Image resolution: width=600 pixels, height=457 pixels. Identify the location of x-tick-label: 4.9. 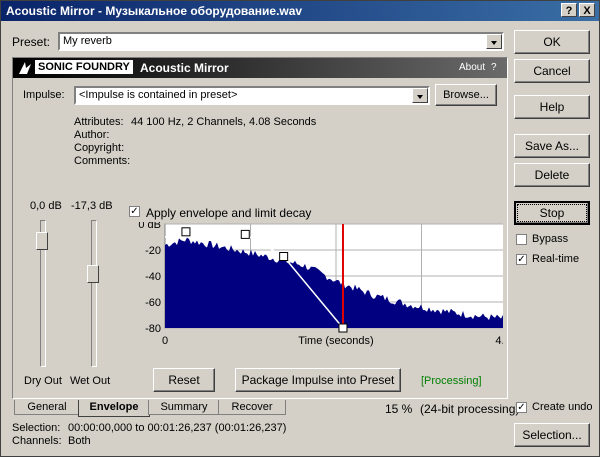
(499, 341).